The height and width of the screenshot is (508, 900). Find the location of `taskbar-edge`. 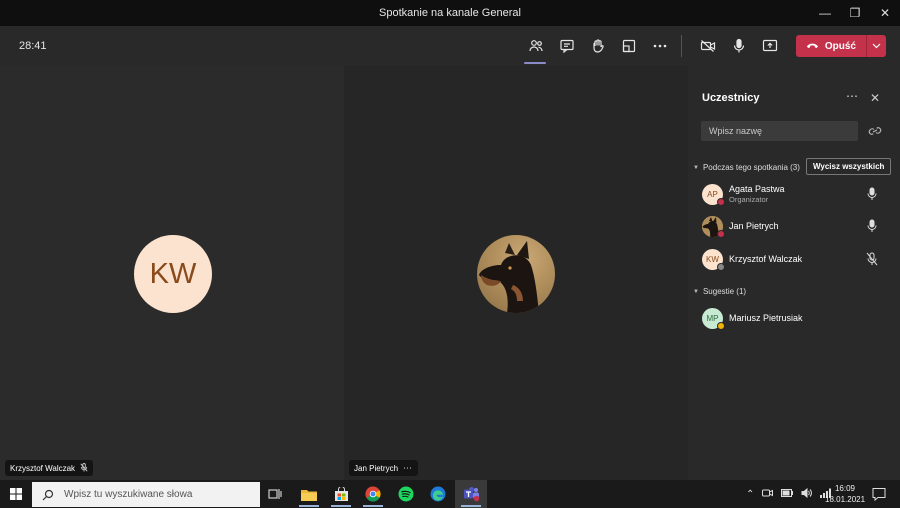

taskbar-edge is located at coordinates (438, 494).